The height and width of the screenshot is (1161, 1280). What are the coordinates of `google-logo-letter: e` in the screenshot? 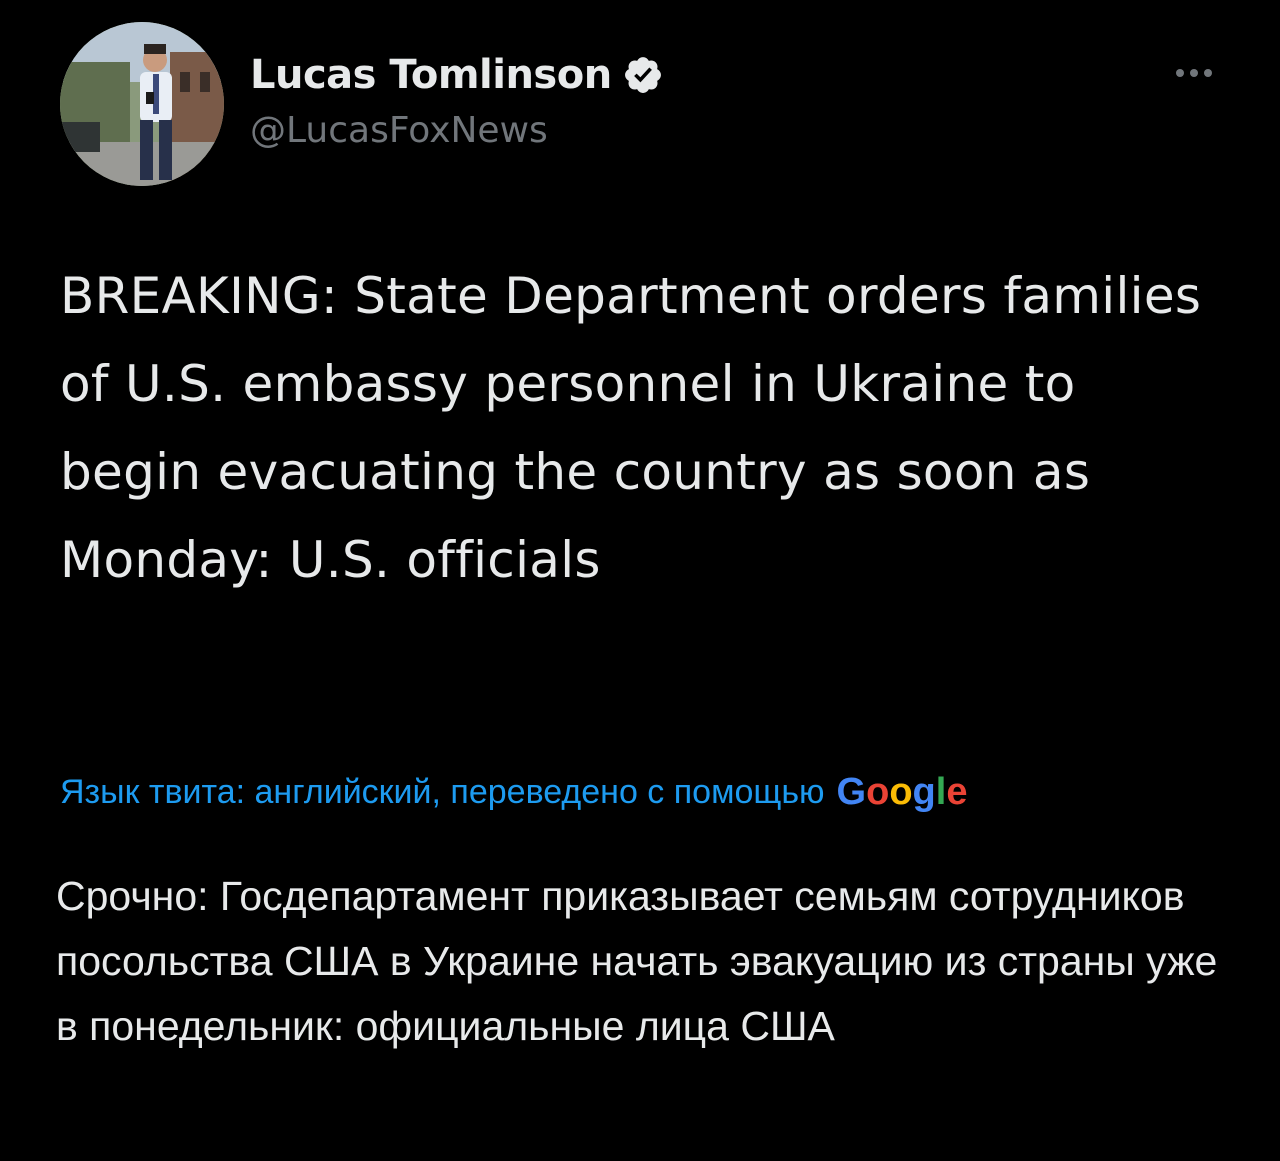 It's located at (957, 791).